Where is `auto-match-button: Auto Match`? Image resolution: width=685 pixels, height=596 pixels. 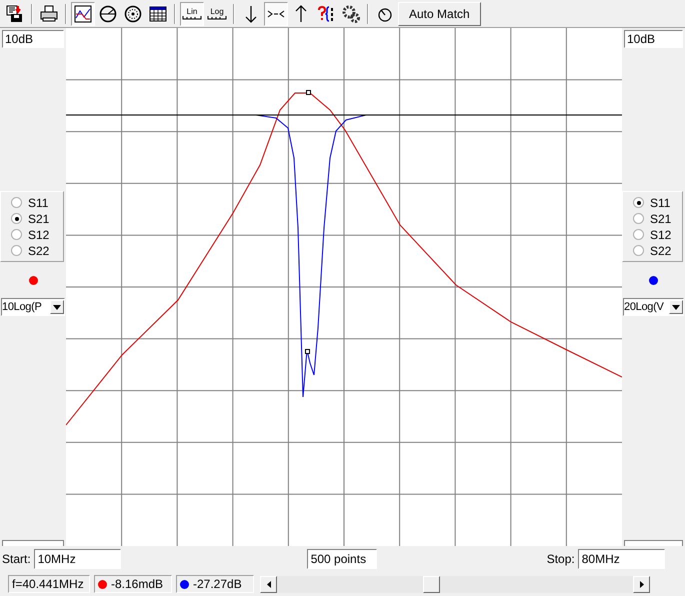 auto-match-button: Auto Match is located at coordinates (439, 14).